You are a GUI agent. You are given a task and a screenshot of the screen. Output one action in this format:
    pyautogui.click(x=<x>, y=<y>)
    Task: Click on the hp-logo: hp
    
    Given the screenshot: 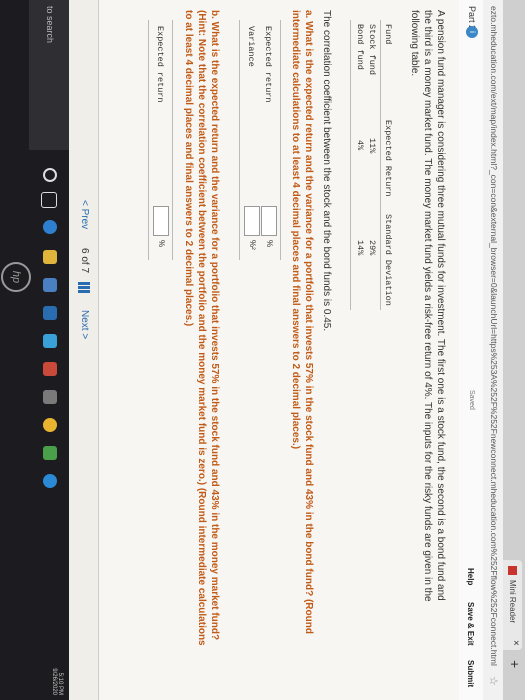 What is the action you would take?
    pyautogui.click(x=16, y=277)
    